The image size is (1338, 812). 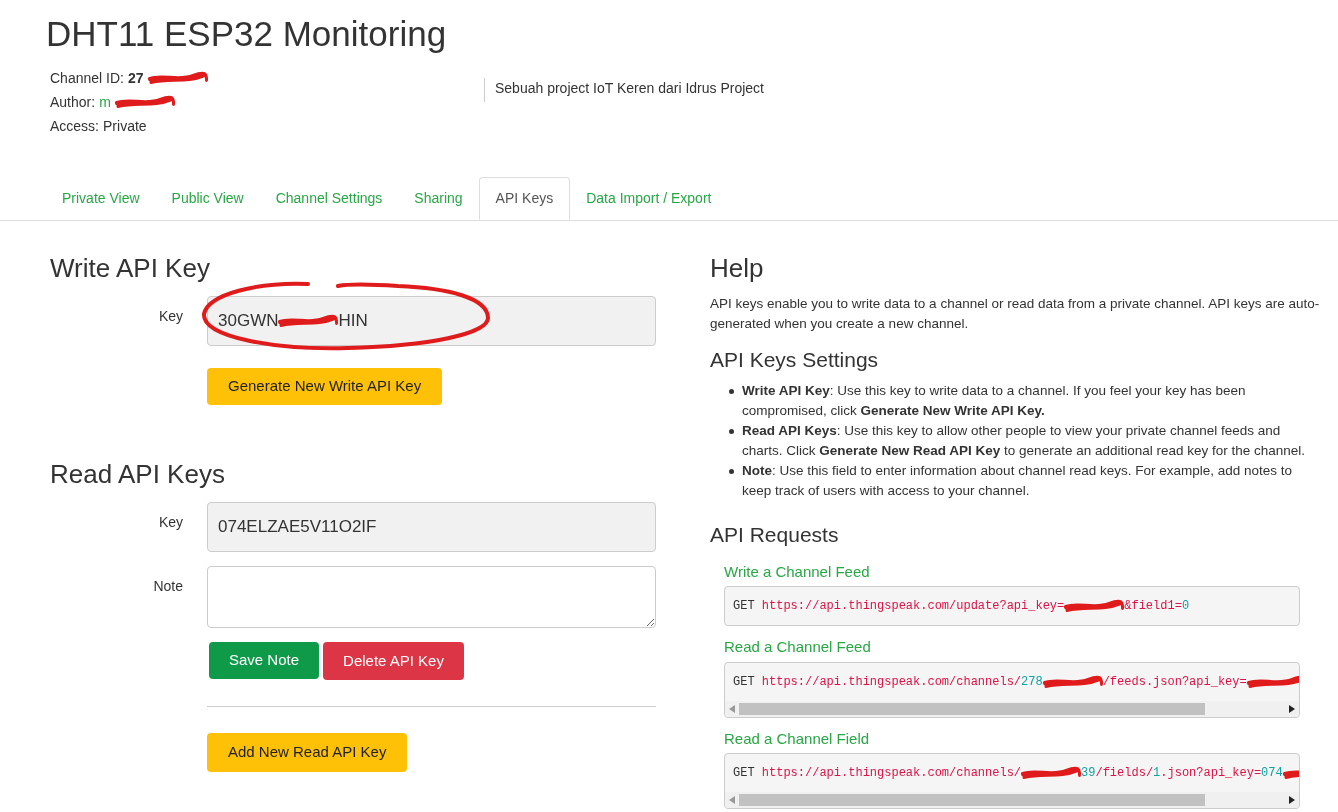 I want to click on help-bullet-text: Note: Use this field to enter information about channel read keys. For example, add notes to keep track of users with access to your channel., so click(x=1017, y=481).